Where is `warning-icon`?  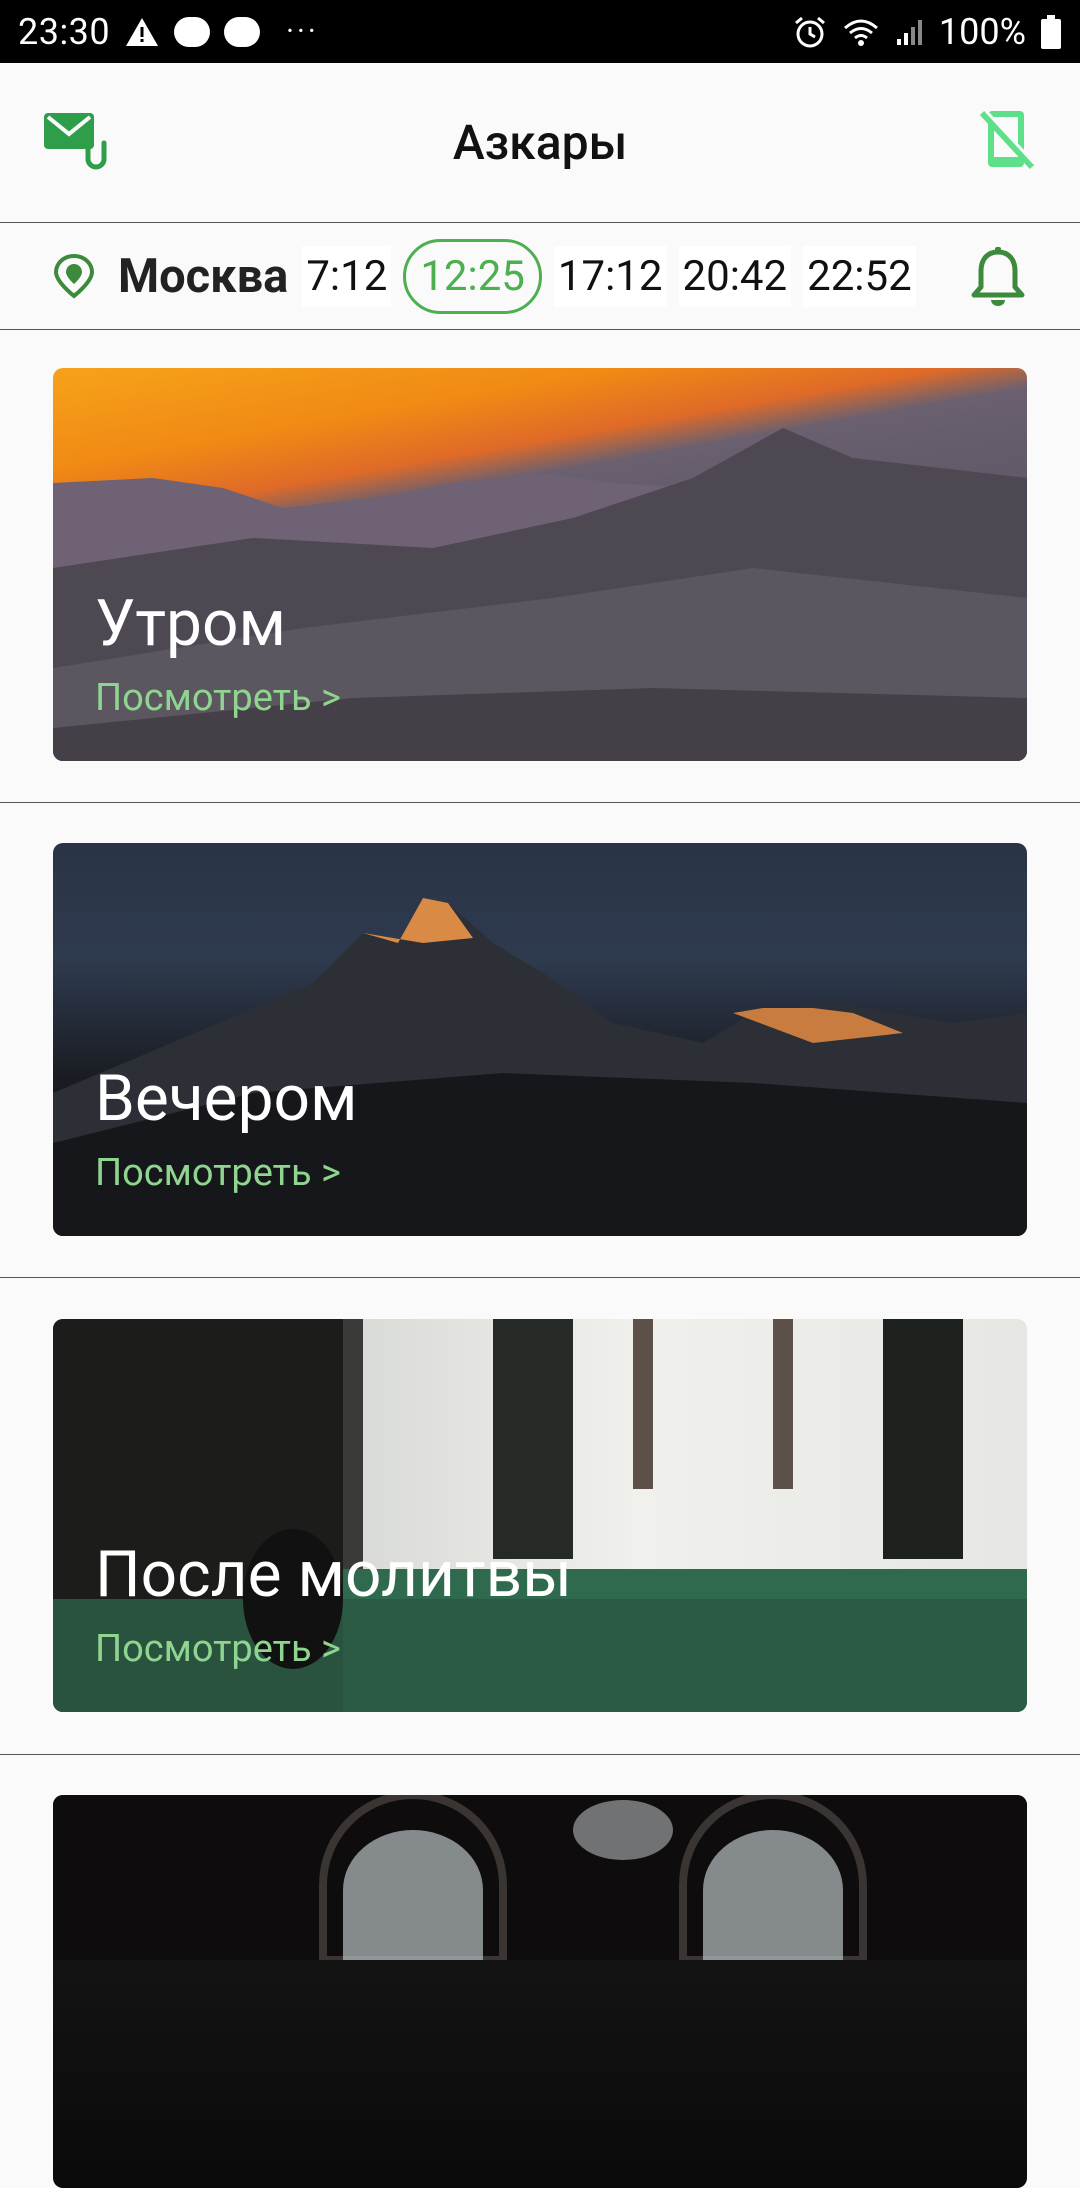
warning-icon is located at coordinates (142, 32).